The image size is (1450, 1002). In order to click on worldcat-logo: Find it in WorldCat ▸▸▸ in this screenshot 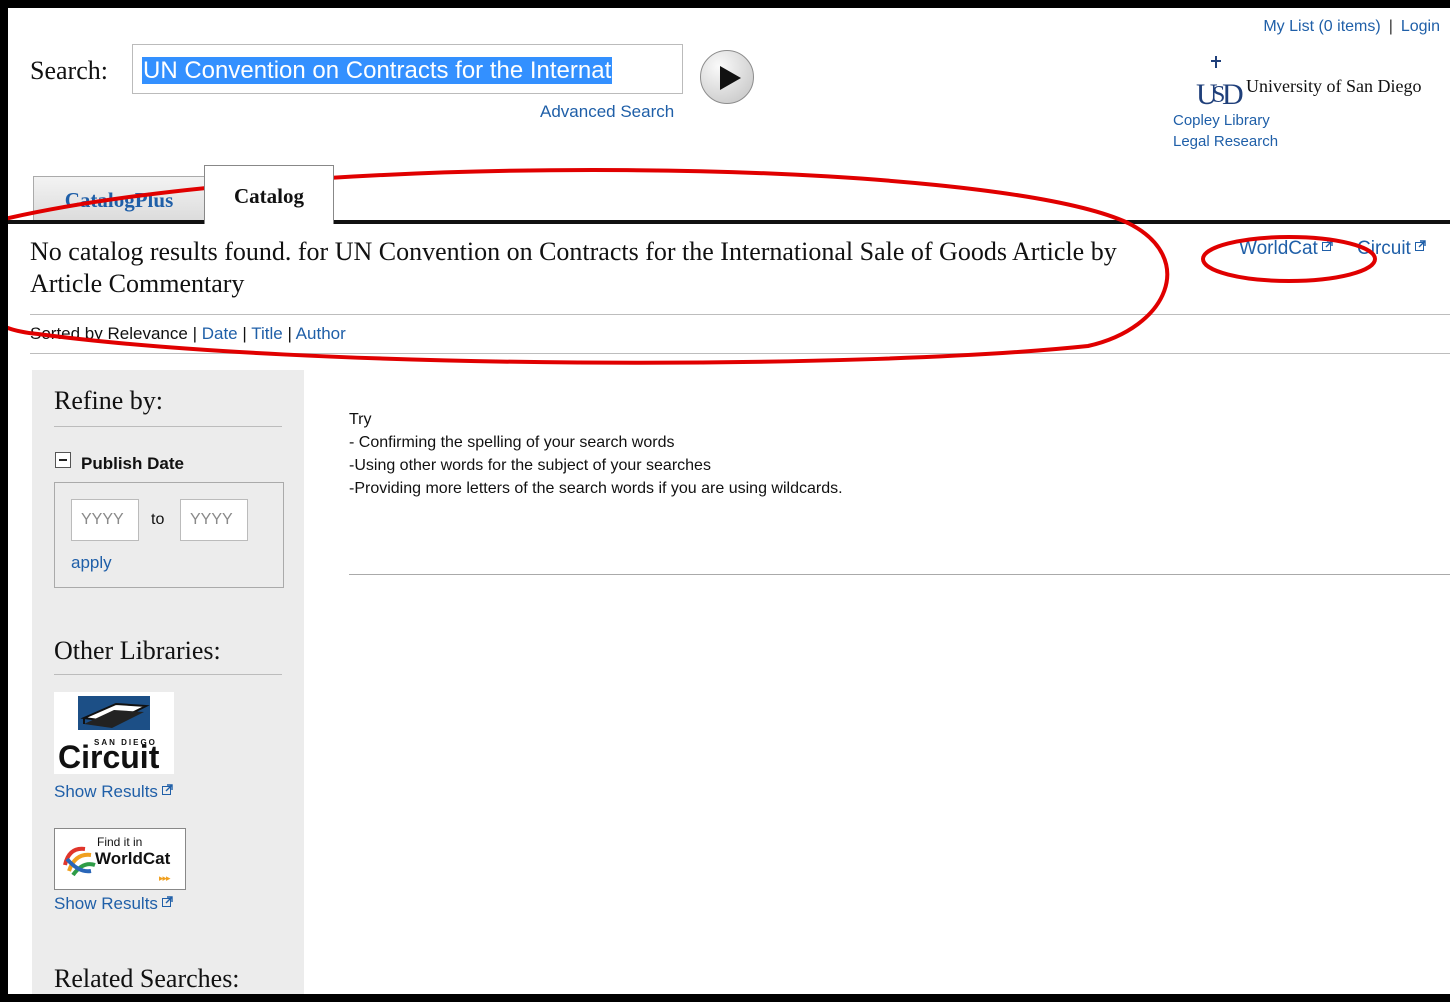, I will do `click(120, 859)`.